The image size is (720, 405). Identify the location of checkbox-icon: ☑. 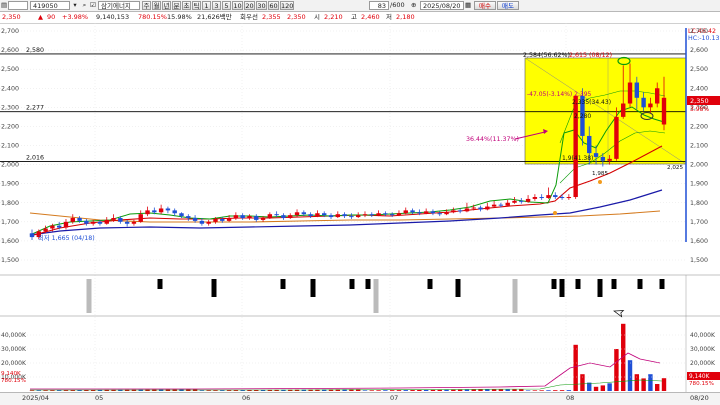
(93, 5).